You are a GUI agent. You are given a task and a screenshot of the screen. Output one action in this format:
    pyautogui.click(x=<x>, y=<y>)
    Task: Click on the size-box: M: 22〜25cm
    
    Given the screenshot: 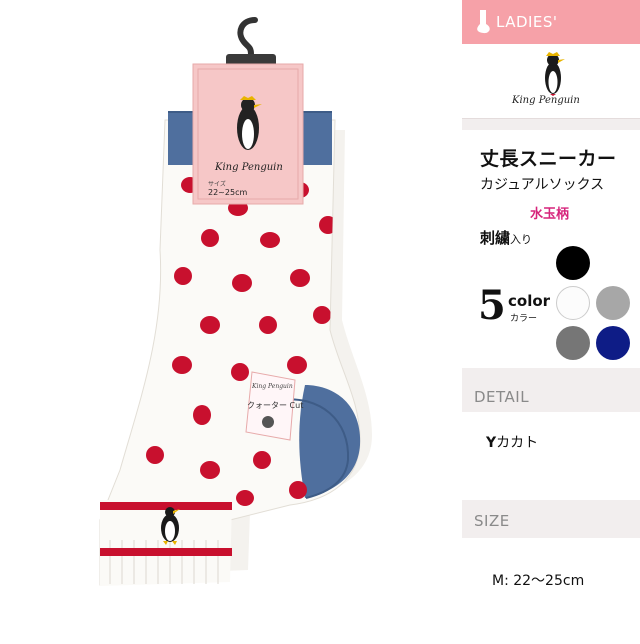 What is the action you would take?
    pyautogui.click(x=551, y=589)
    